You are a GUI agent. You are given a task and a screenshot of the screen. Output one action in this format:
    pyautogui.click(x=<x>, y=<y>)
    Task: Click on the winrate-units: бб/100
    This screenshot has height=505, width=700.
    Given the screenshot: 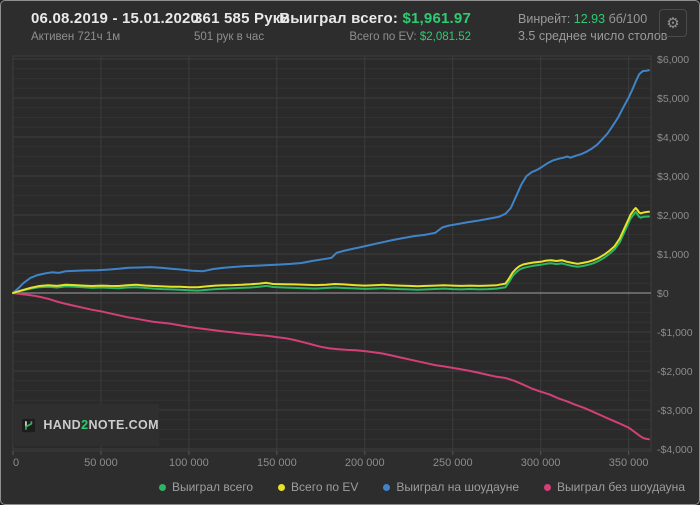 What is the action you would take?
    pyautogui.click(x=628, y=19)
    